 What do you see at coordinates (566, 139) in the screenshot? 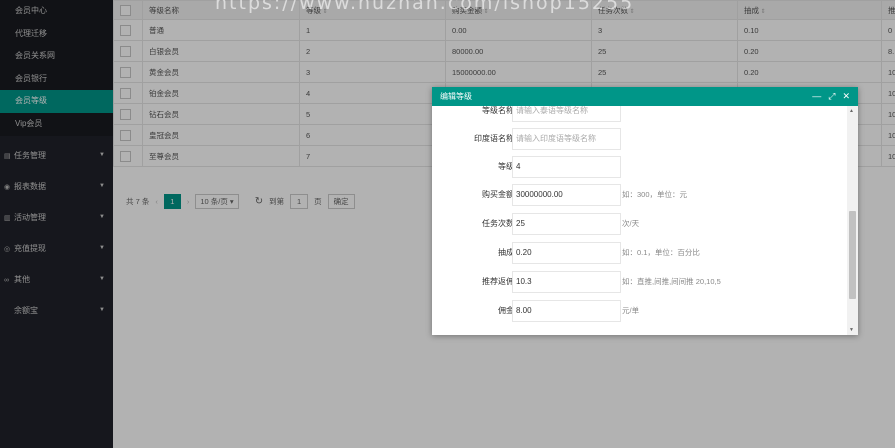
I see `field-input: 请输入印度语等级名称` at bounding box center [566, 139].